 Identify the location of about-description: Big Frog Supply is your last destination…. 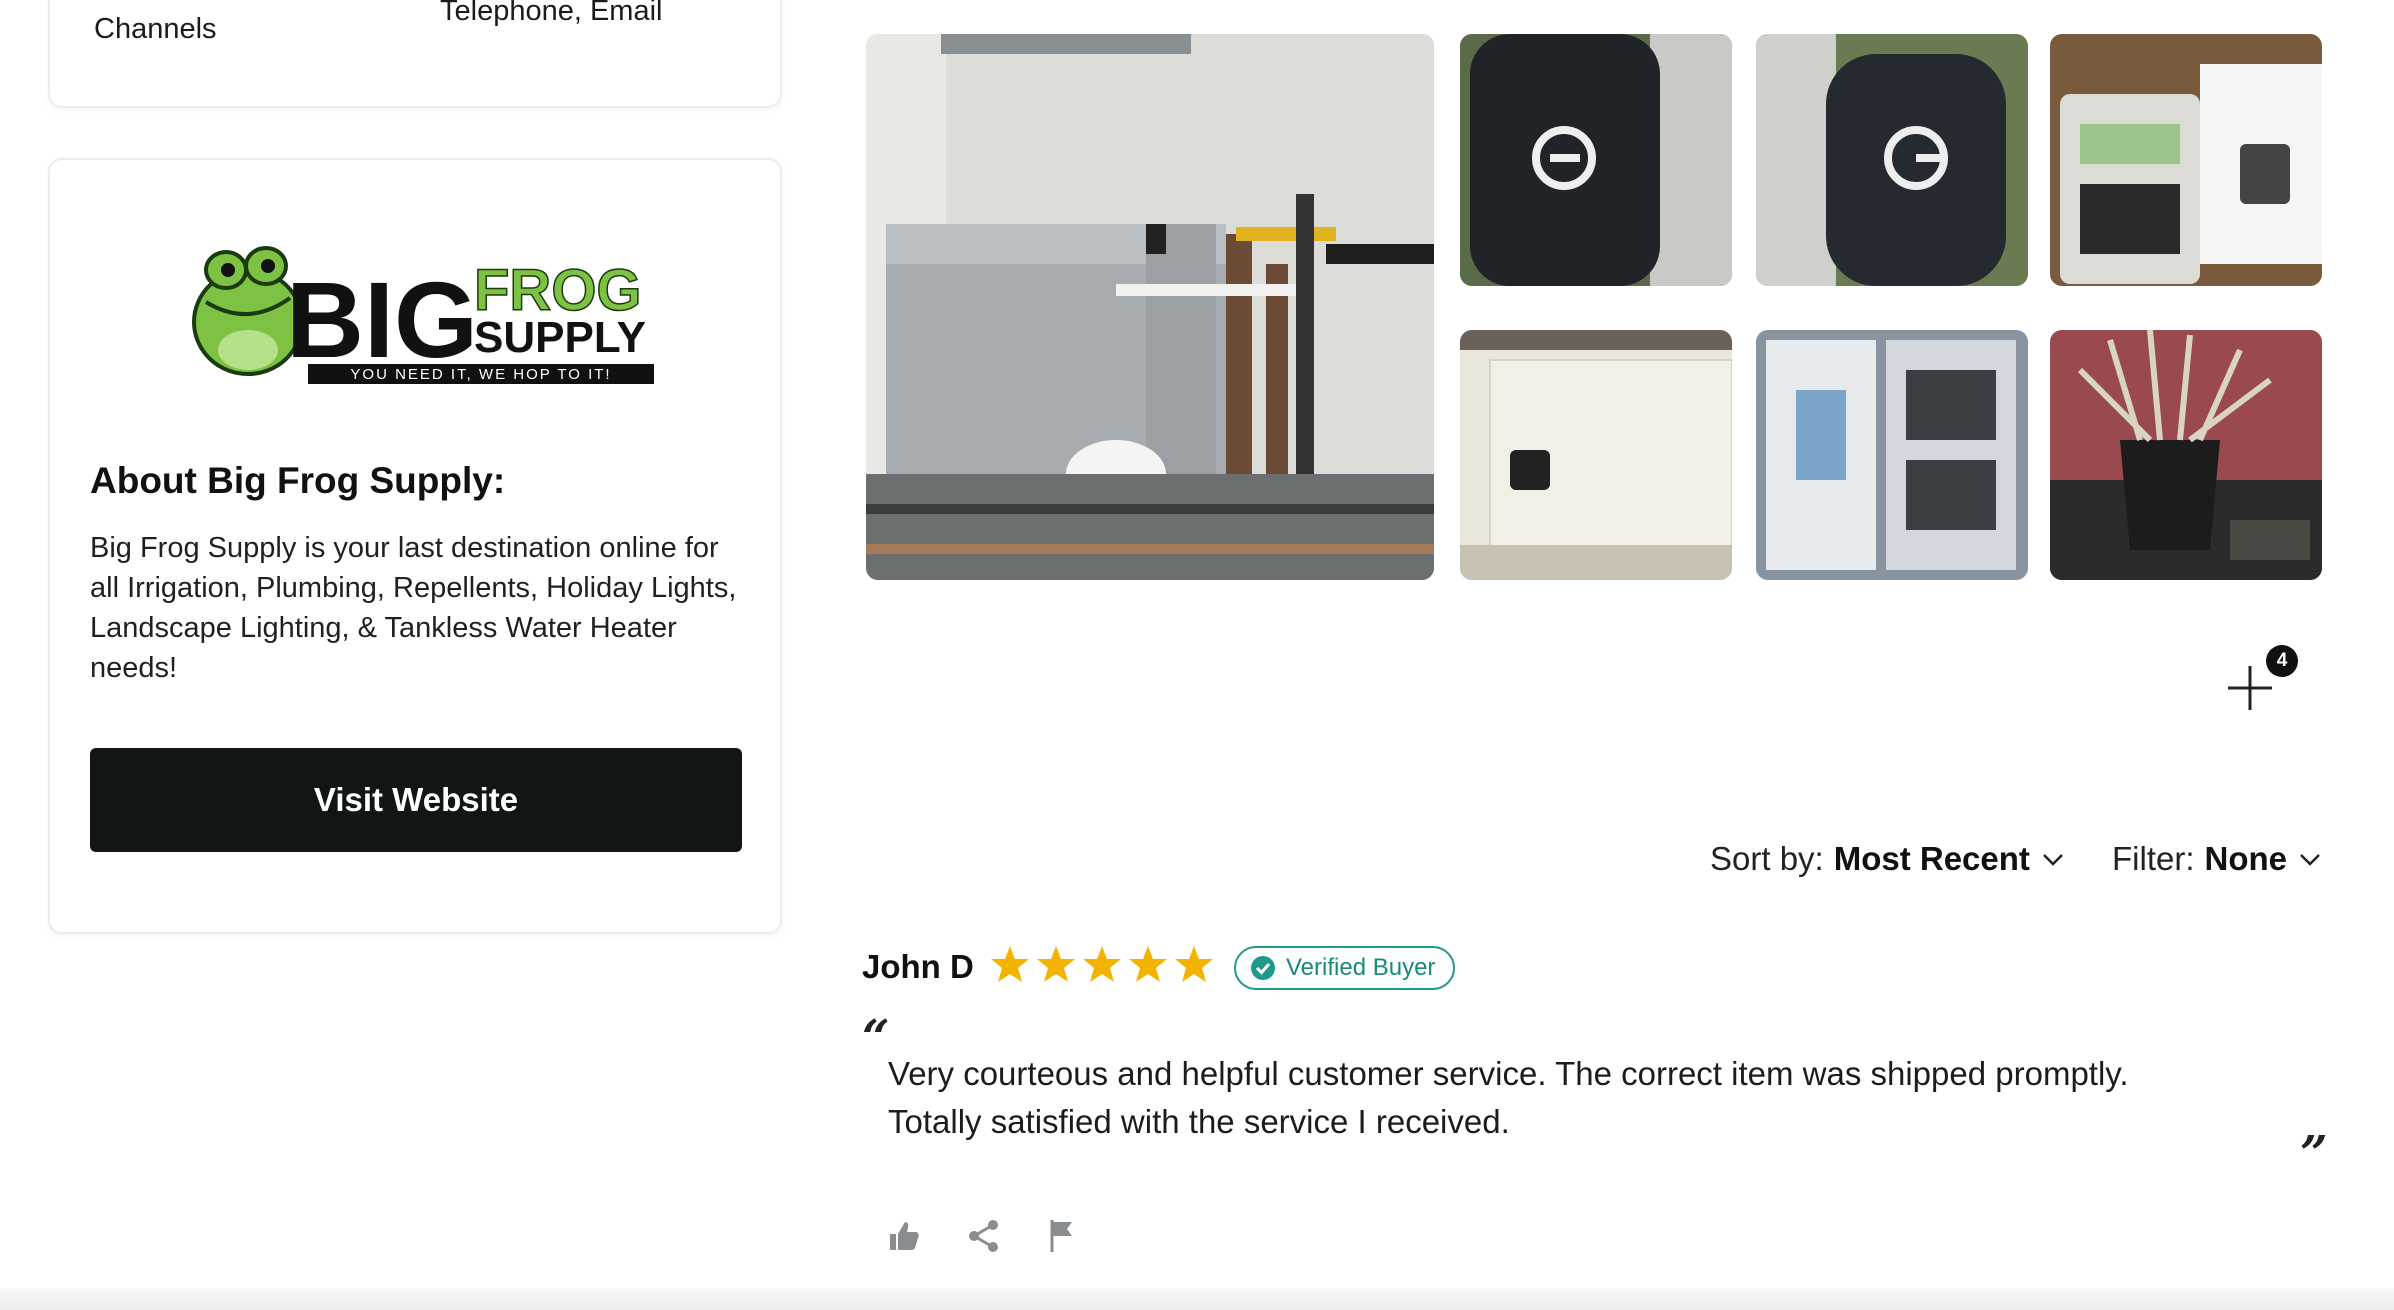
(413, 608).